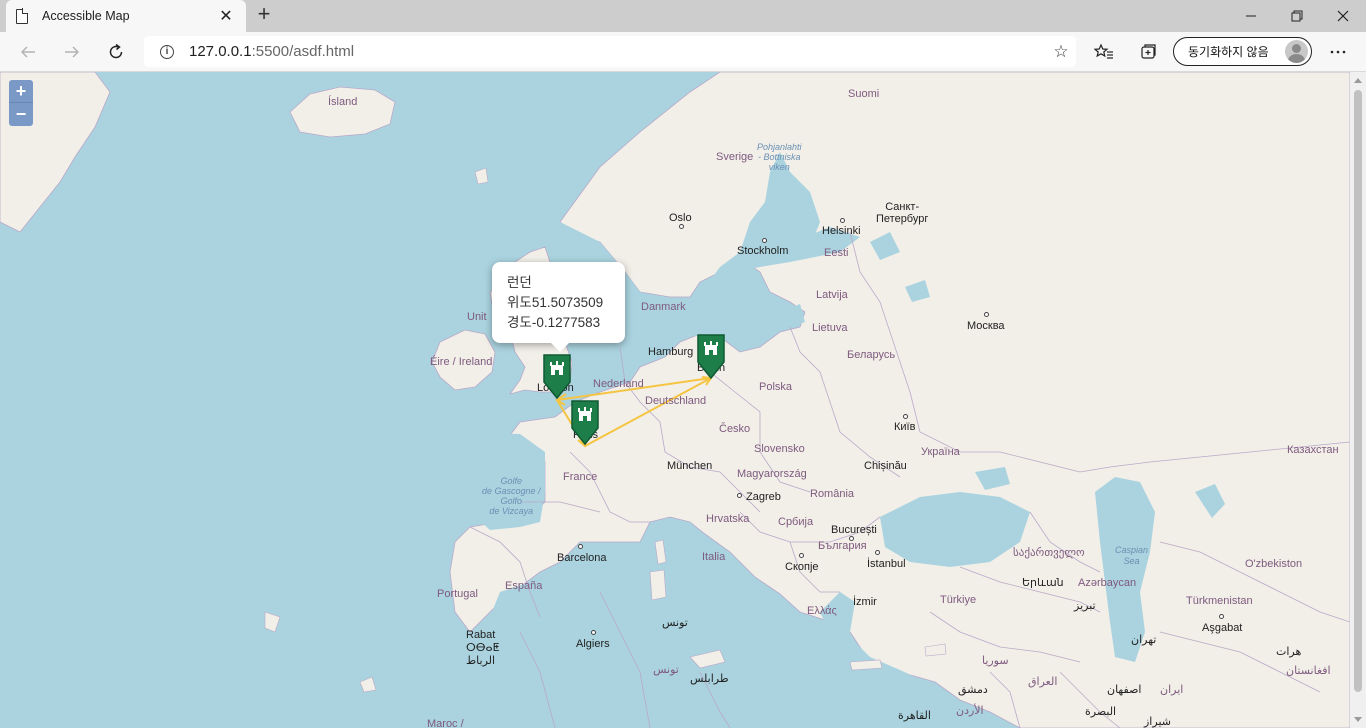  I want to click on restore-button, so click(1297, 16).